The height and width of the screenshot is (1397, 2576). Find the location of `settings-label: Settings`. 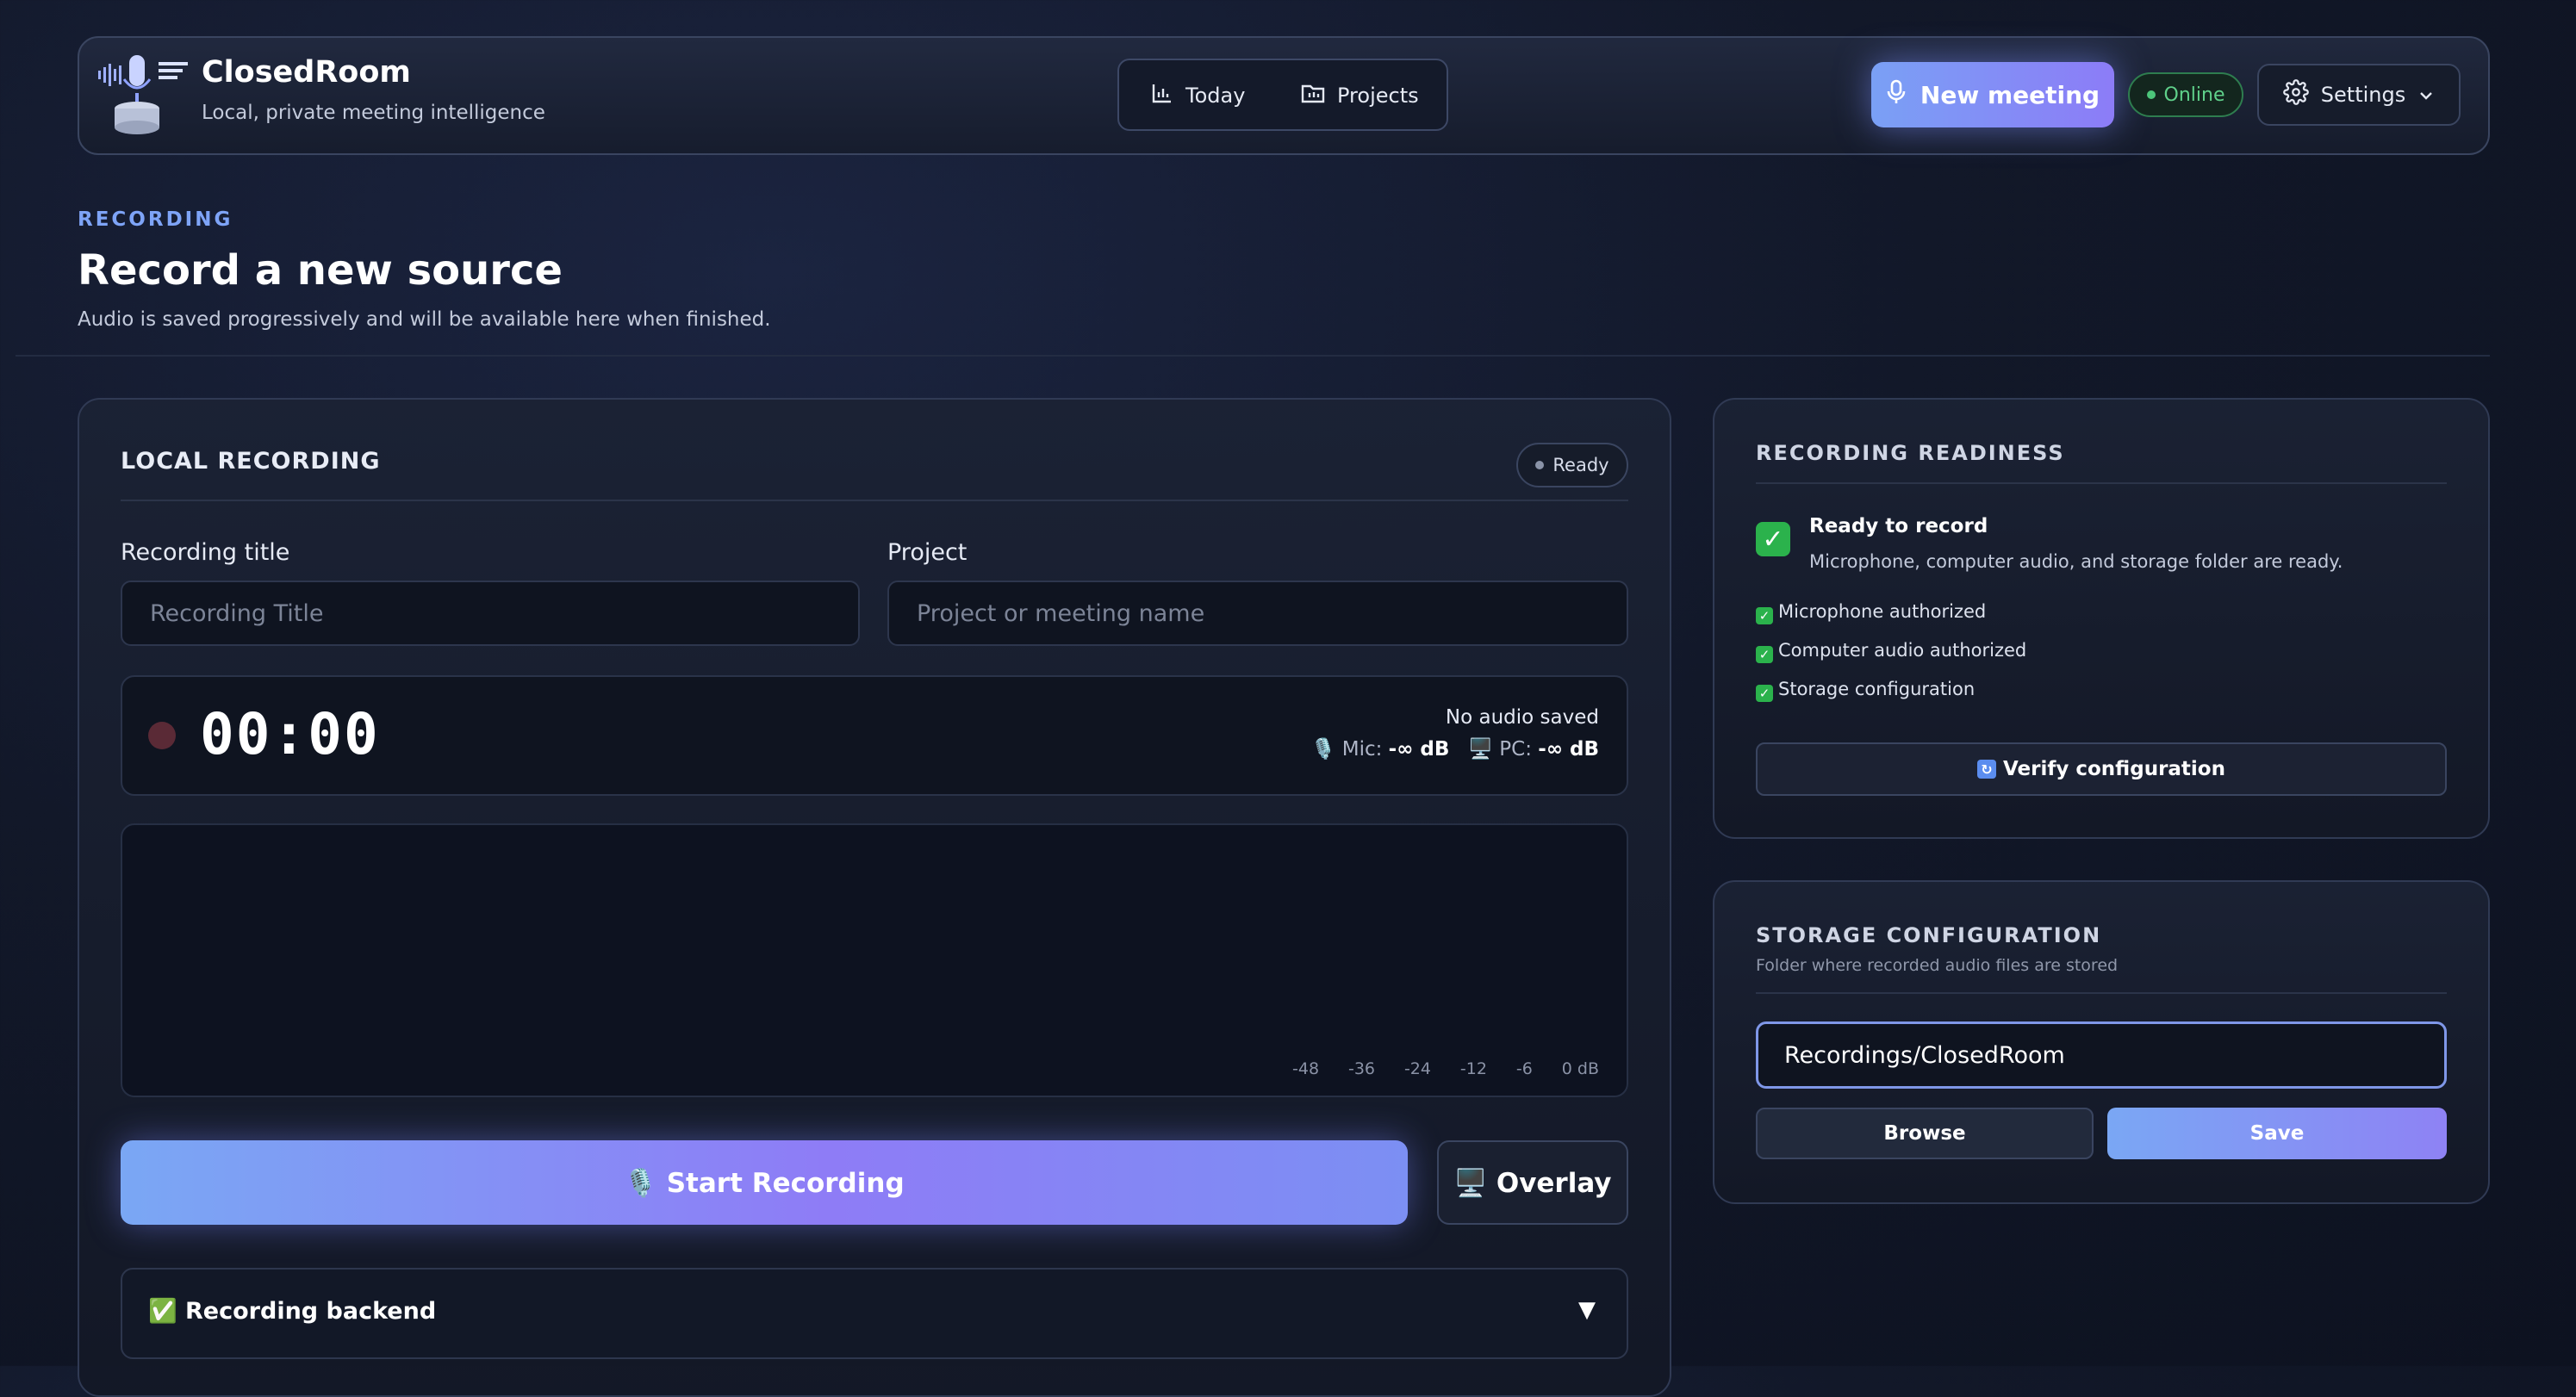

settings-label: Settings is located at coordinates (2363, 95).